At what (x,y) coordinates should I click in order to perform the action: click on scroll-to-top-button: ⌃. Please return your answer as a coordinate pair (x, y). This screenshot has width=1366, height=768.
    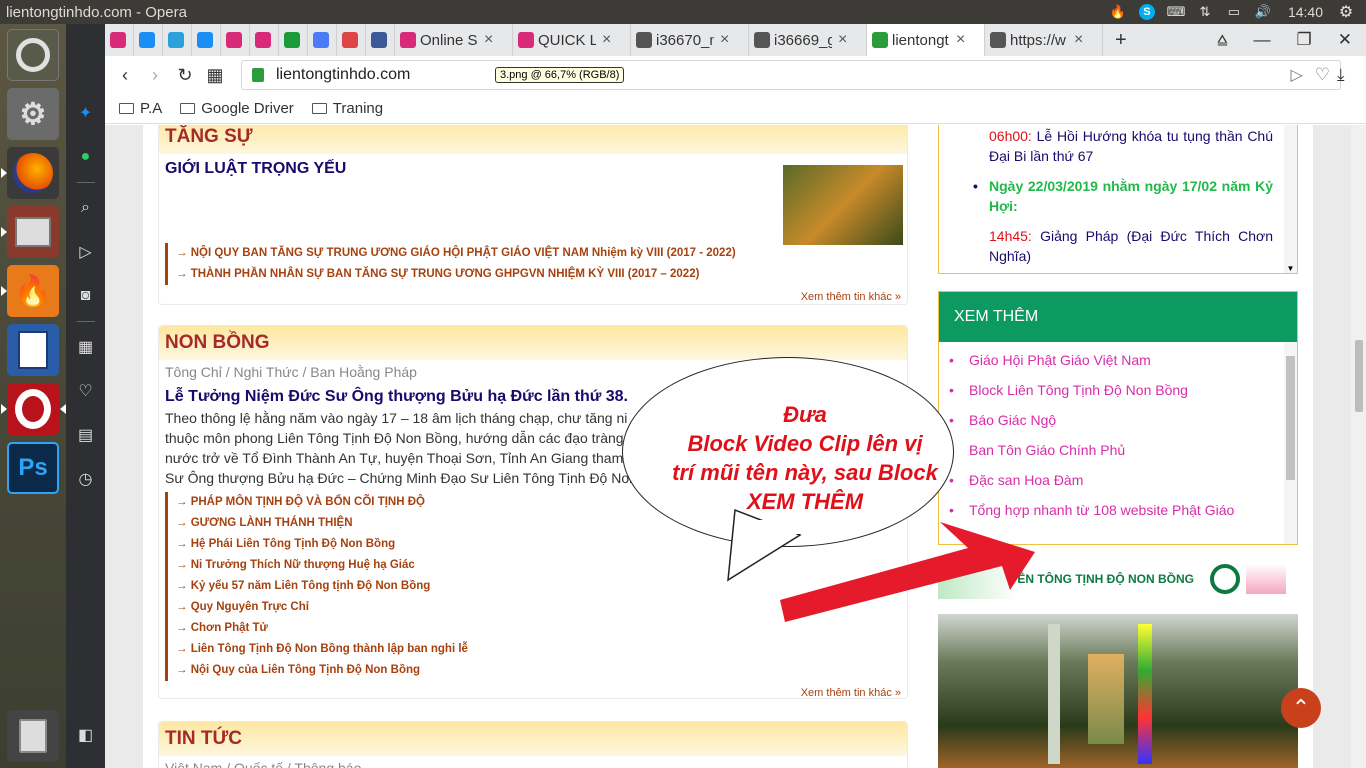
    Looking at the image, I should click on (1301, 708).